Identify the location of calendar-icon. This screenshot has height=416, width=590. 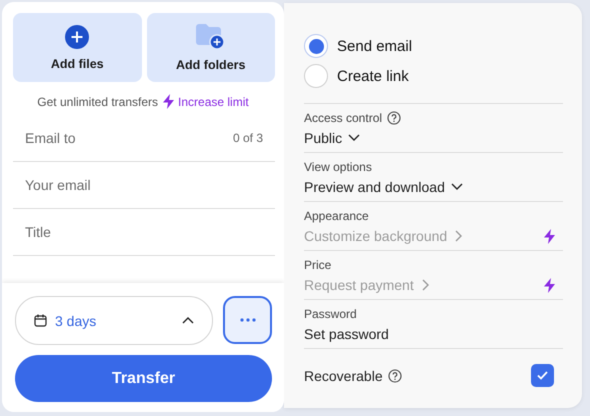
(40, 320).